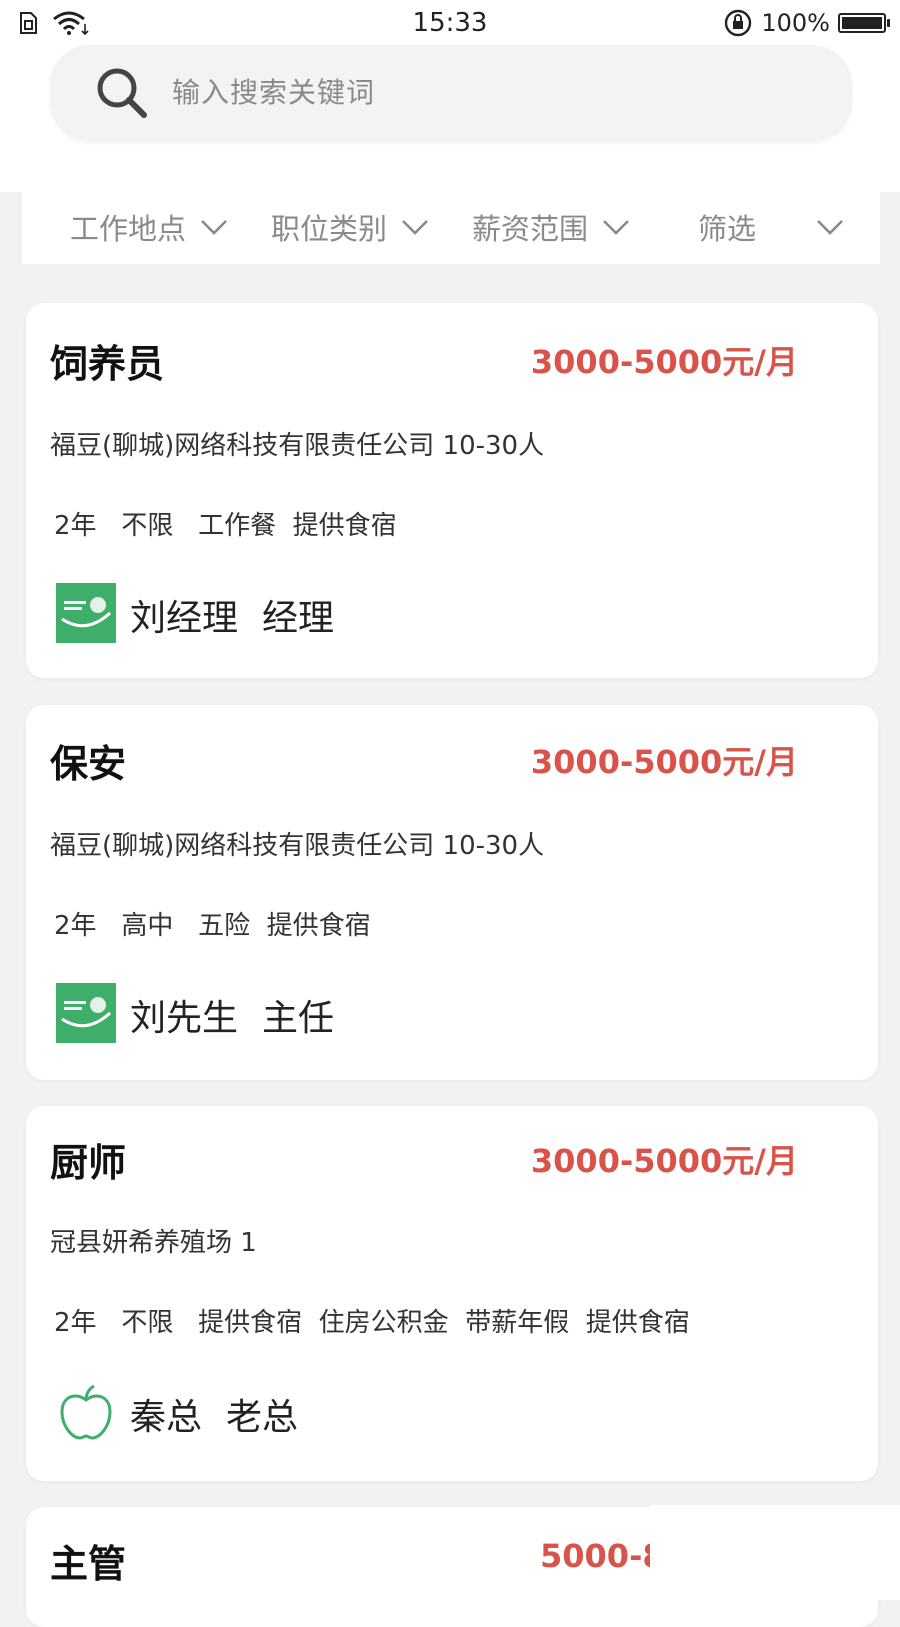 This screenshot has height=1627, width=900. I want to click on filter-location: 工作地点, so click(149, 227).